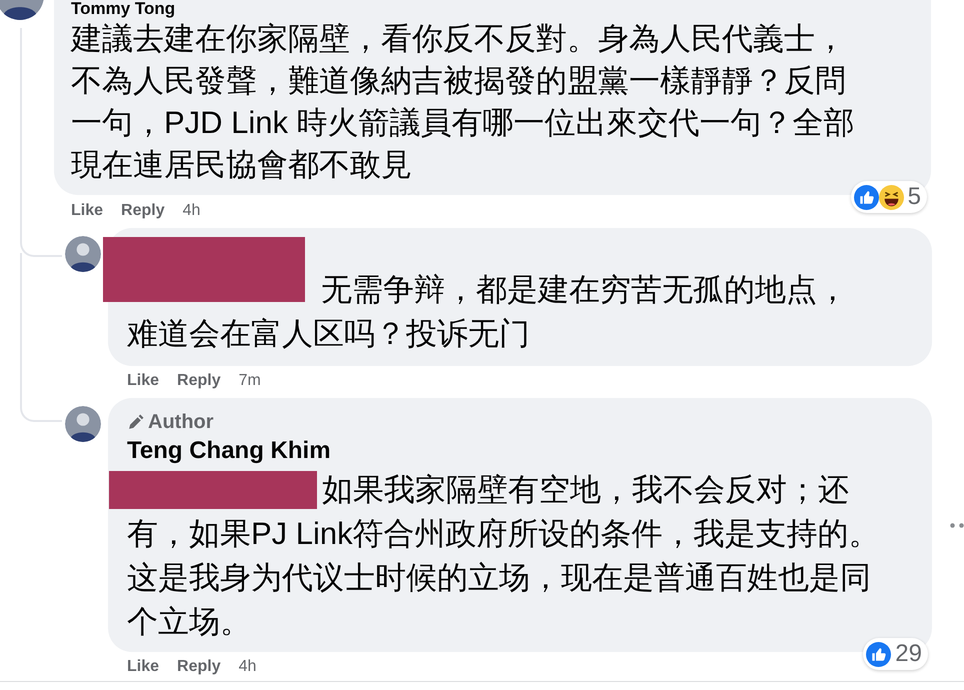 This screenshot has height=690, width=964. Describe the element at coordinates (914, 197) in the screenshot. I see `reaction-total: 5` at that location.